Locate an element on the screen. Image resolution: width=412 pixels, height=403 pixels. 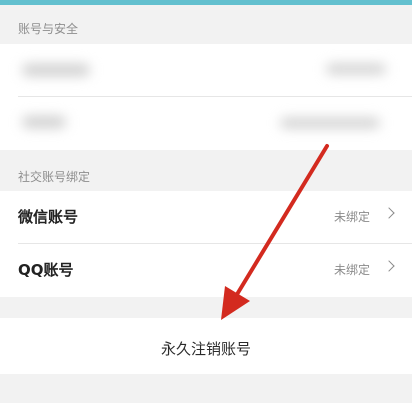
arrow-head is located at coordinates (235, 303).